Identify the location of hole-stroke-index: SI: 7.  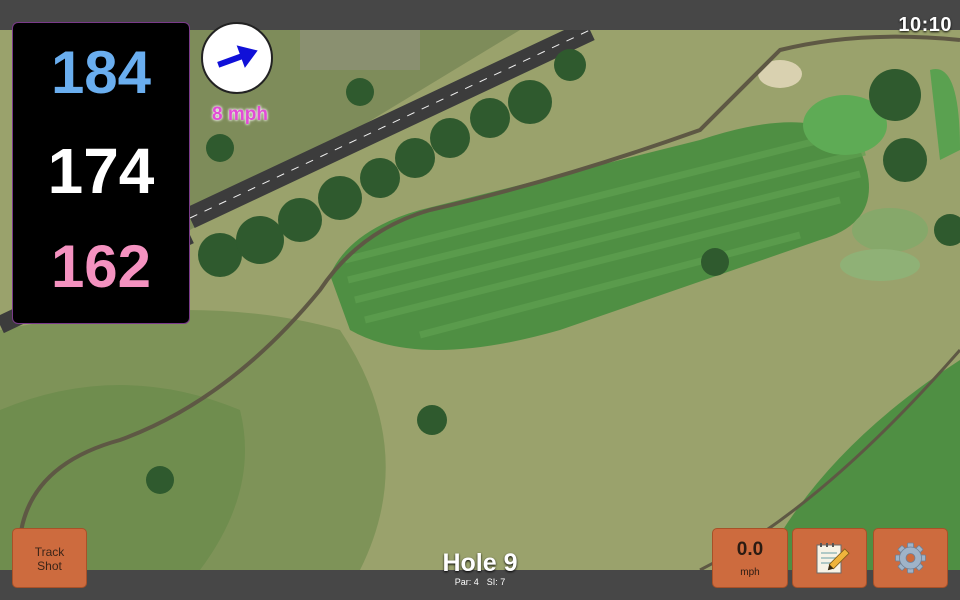
(496, 582).